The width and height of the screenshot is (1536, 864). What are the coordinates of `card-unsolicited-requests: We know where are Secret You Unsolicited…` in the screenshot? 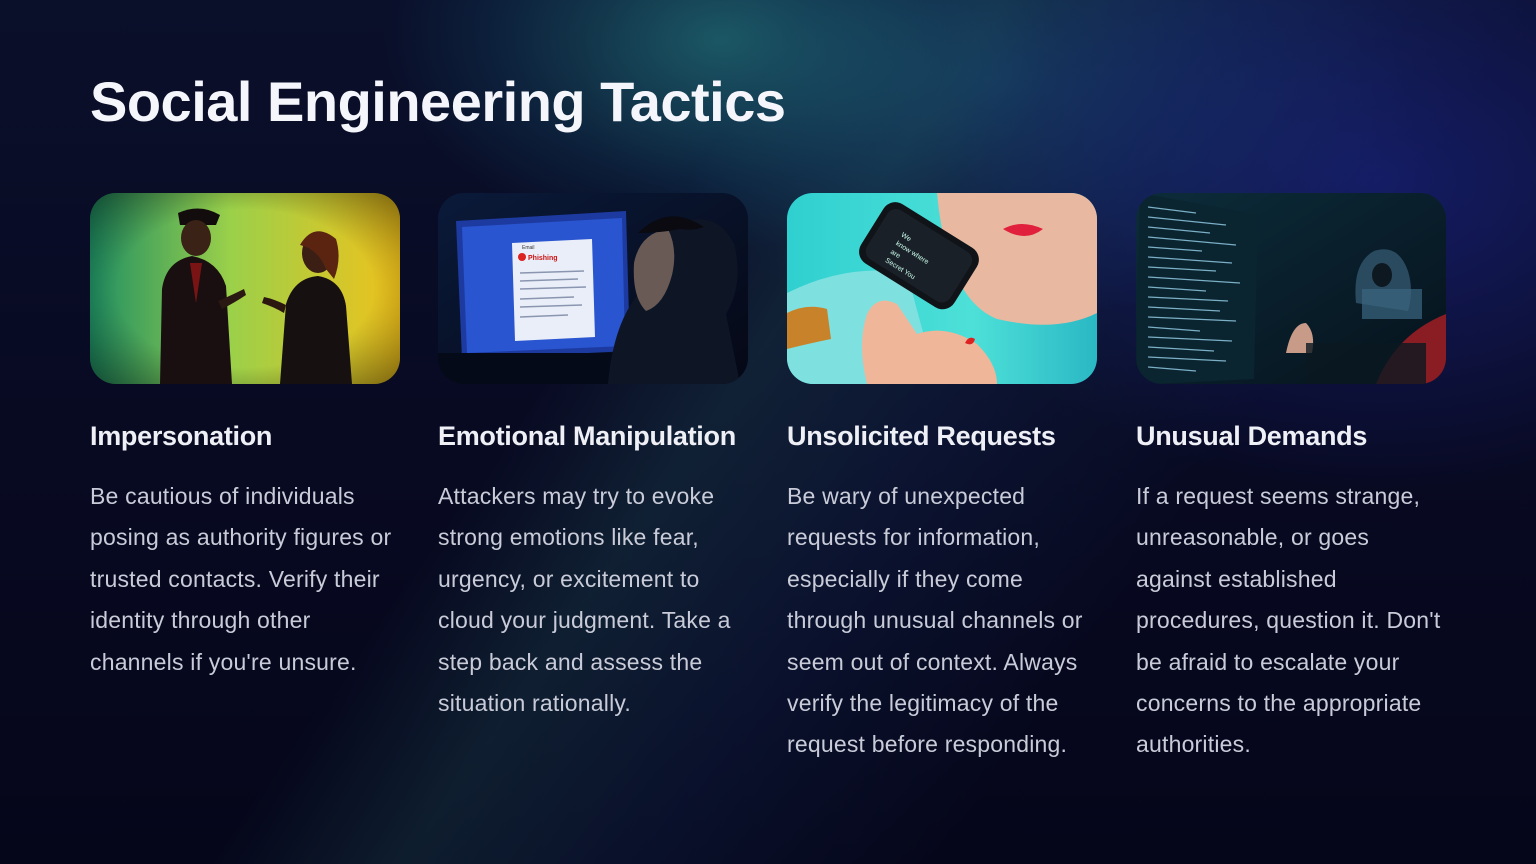 It's located at (942, 479).